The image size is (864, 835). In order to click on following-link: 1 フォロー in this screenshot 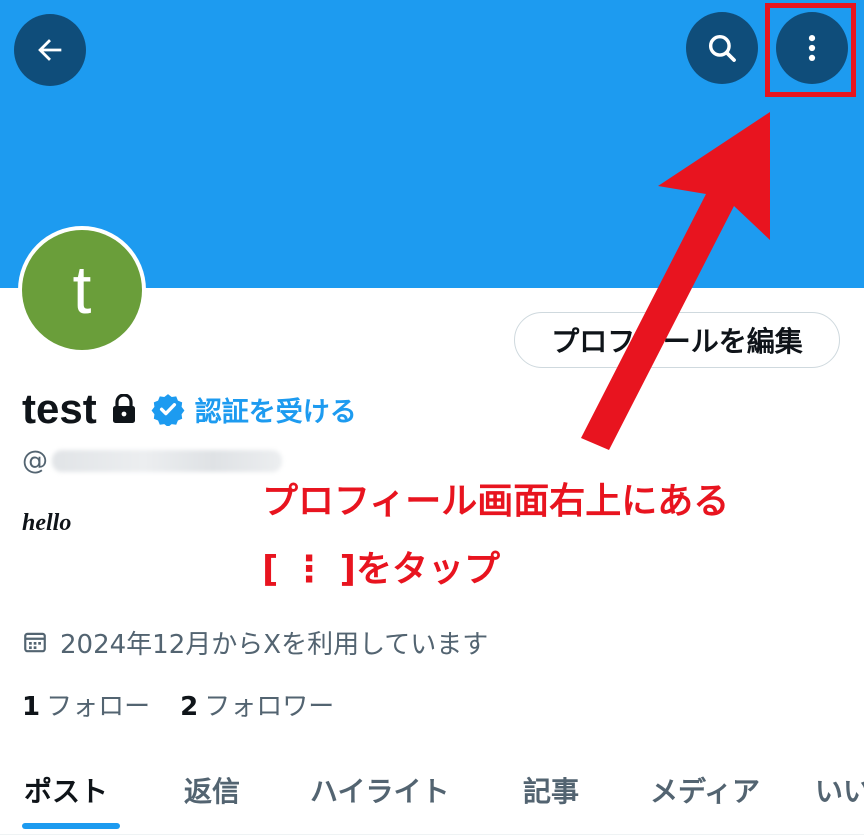, I will do `click(86, 704)`.